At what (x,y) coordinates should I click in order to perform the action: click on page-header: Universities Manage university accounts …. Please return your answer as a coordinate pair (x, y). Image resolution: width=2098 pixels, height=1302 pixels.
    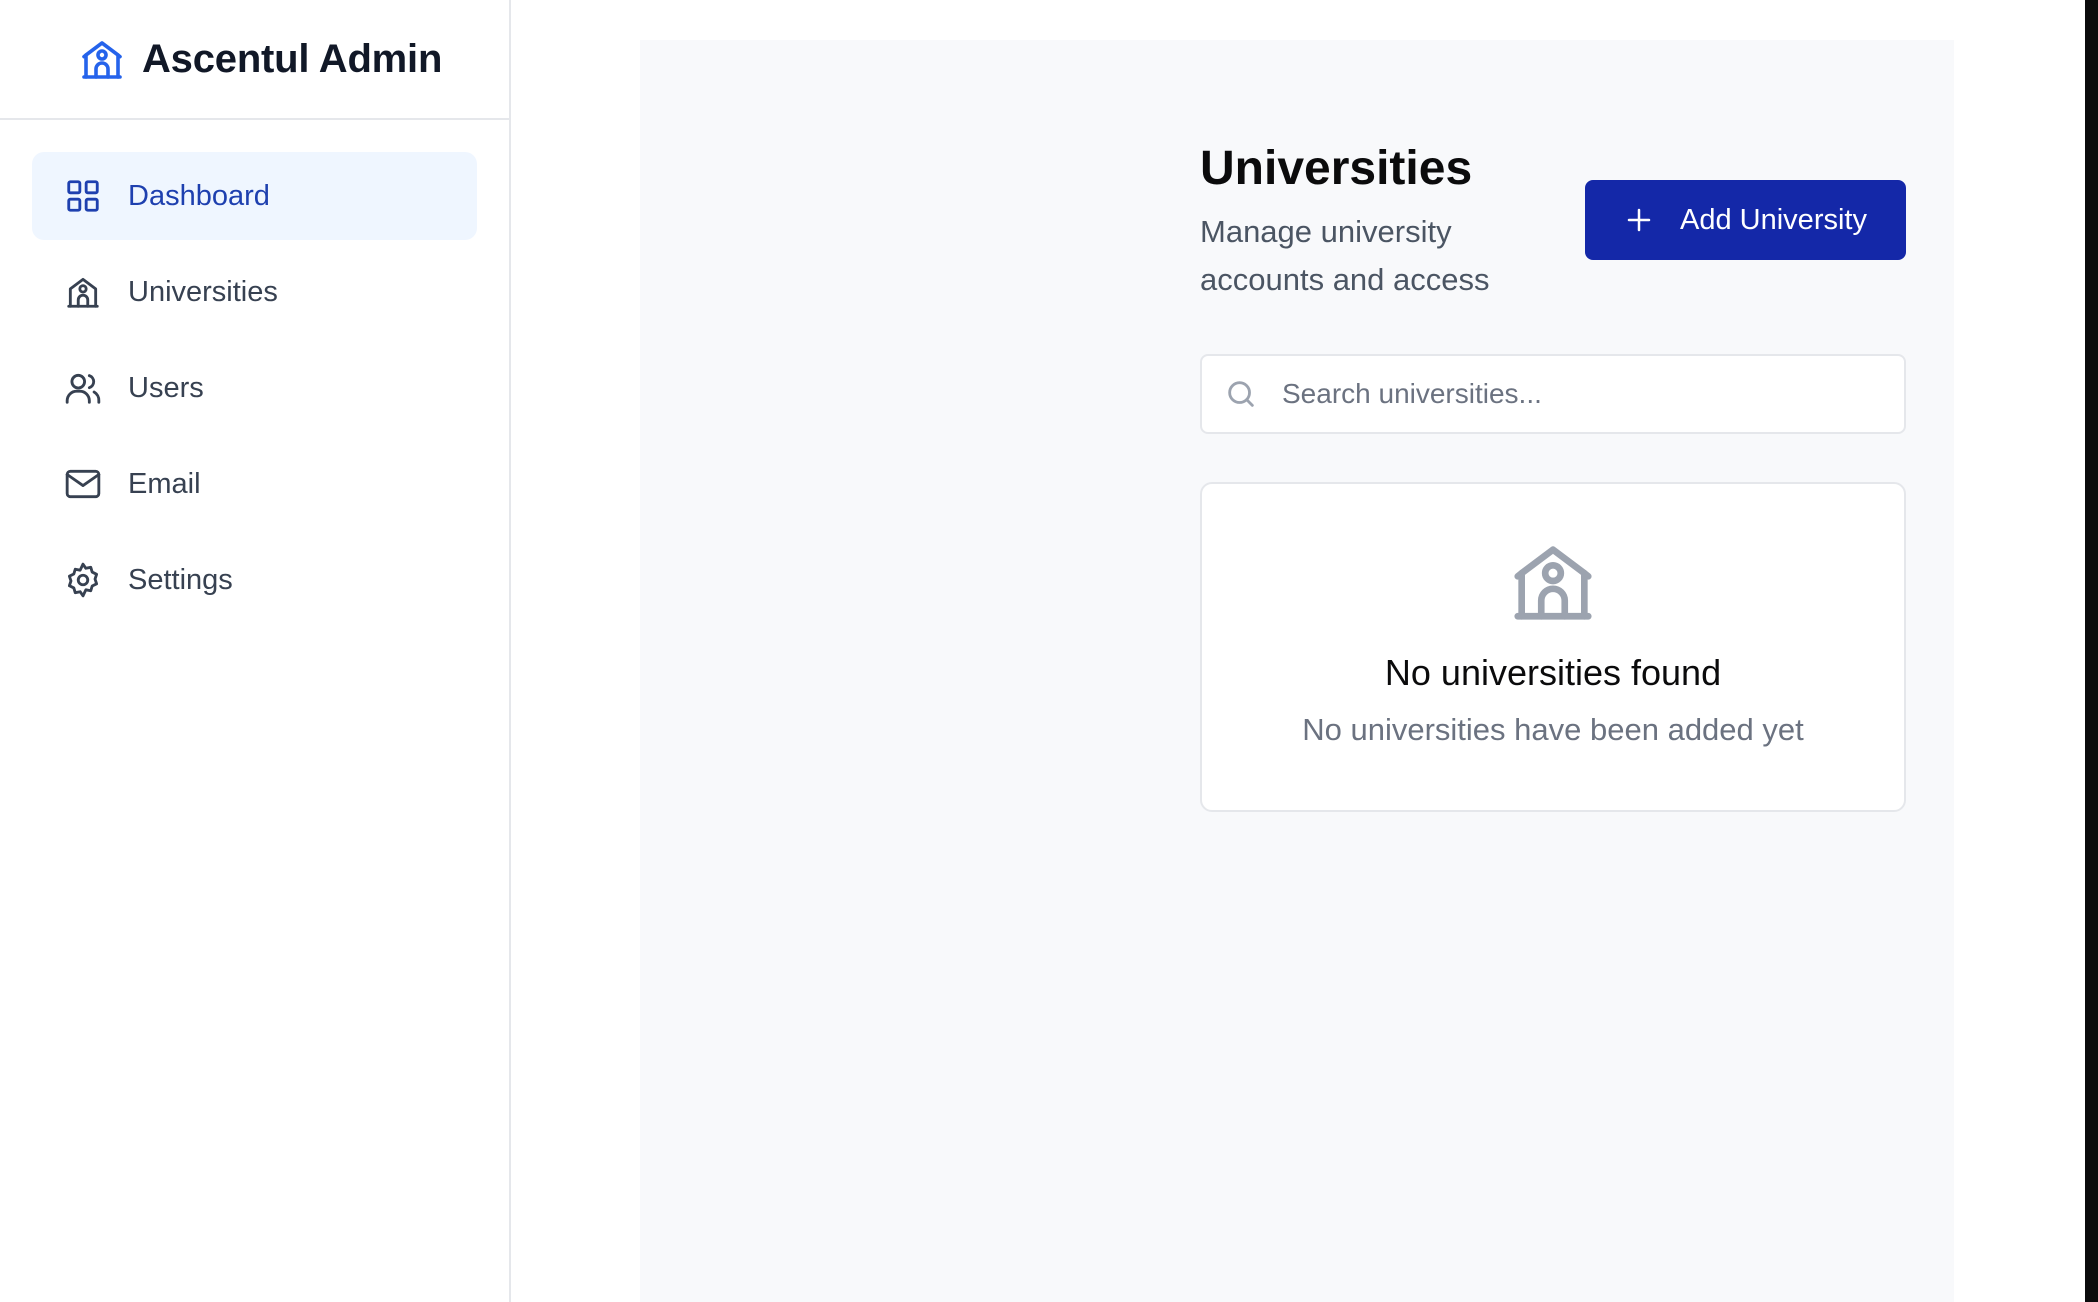
    Looking at the image, I should click on (1553, 222).